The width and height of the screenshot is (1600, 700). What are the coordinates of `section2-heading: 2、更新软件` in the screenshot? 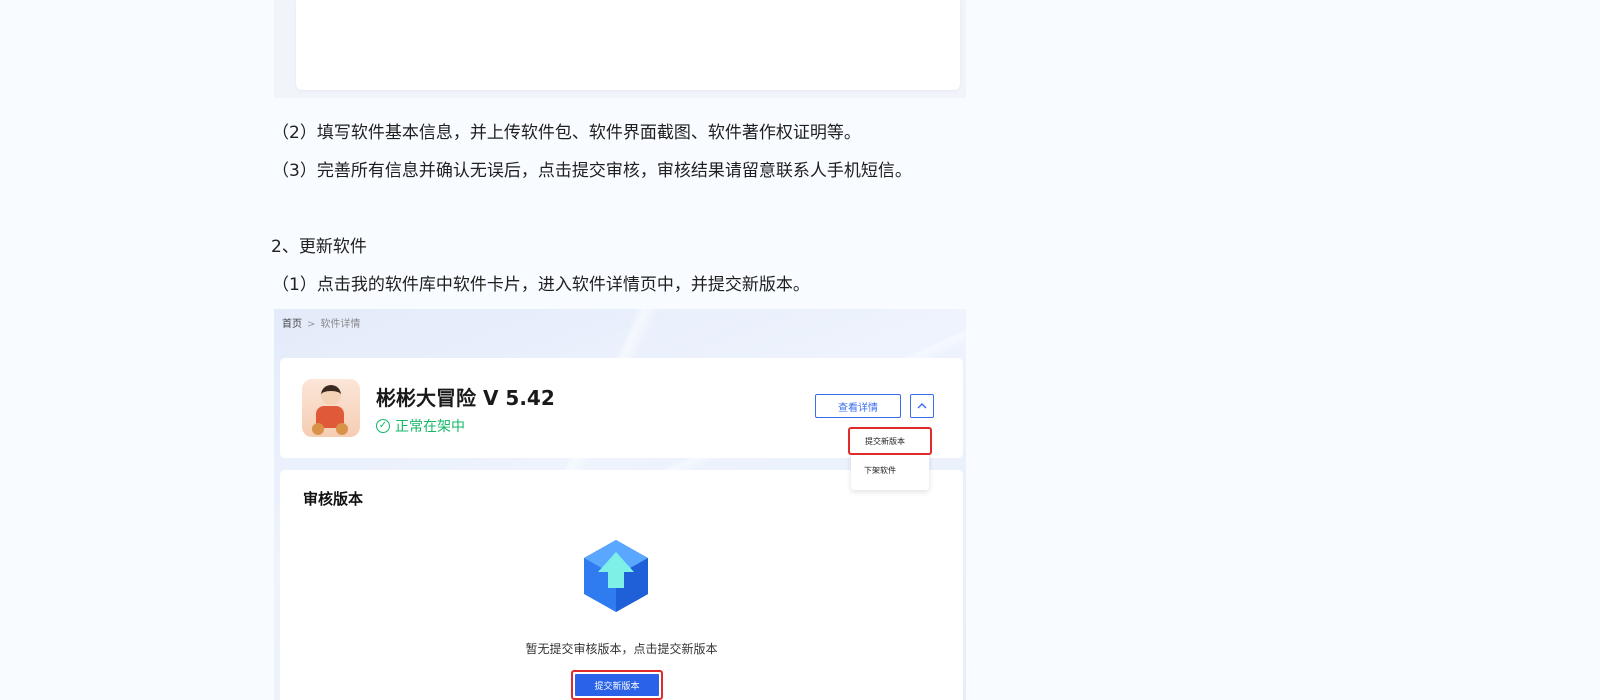 It's located at (319, 247).